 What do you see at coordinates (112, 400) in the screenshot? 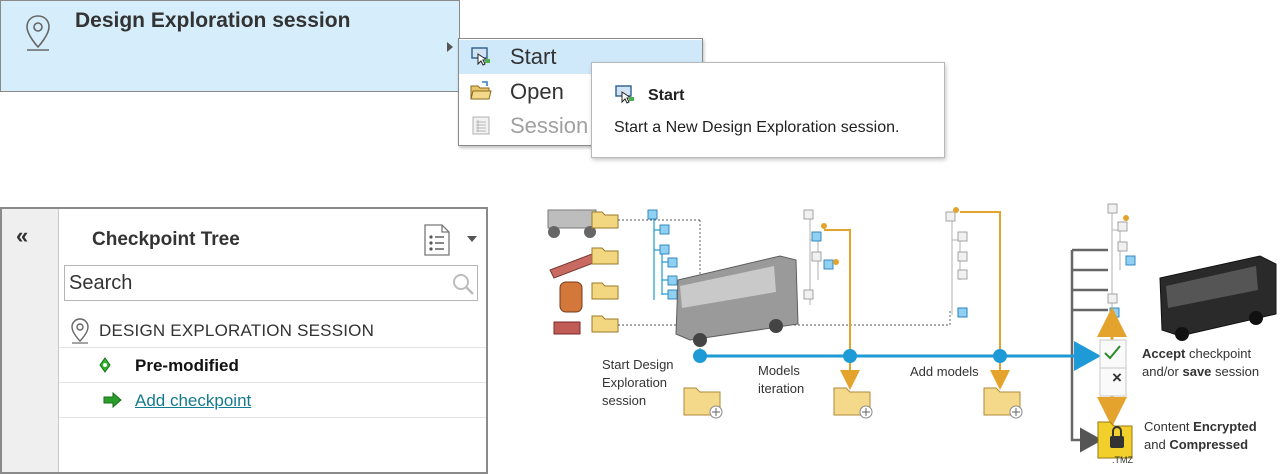
I see `arrow-right-icon` at bounding box center [112, 400].